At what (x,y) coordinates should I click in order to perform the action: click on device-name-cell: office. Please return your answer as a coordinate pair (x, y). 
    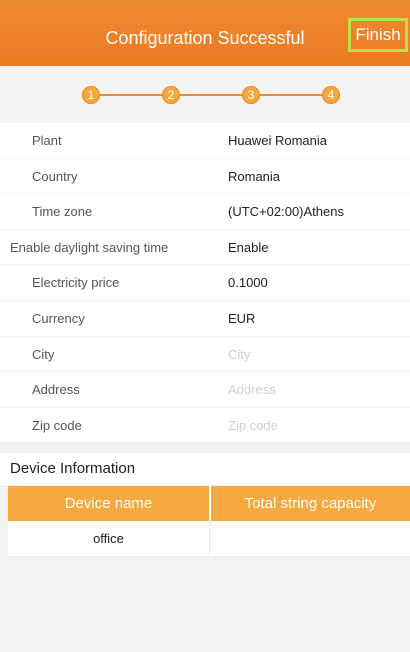
    Looking at the image, I should click on (108, 538).